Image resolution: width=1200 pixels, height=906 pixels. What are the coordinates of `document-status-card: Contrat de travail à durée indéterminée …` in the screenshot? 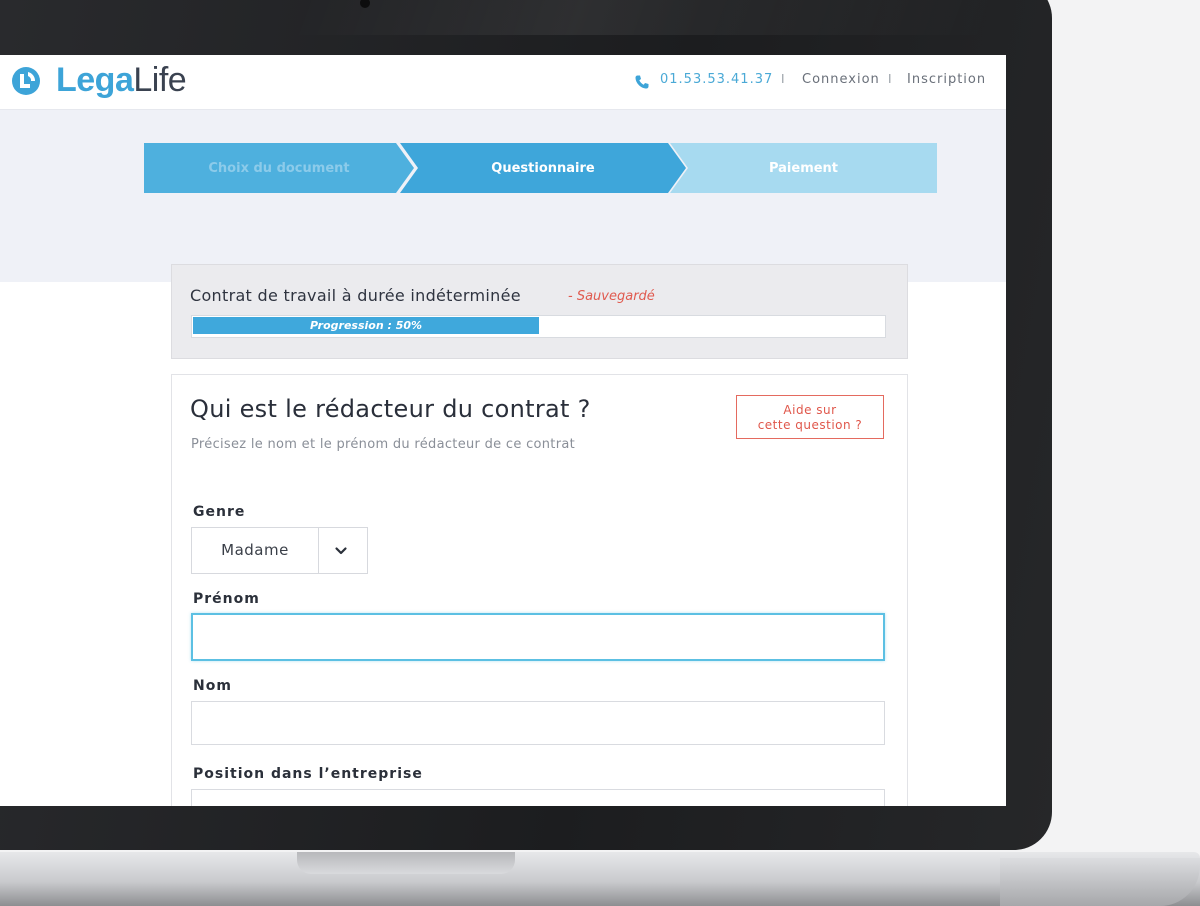 It's located at (539, 311).